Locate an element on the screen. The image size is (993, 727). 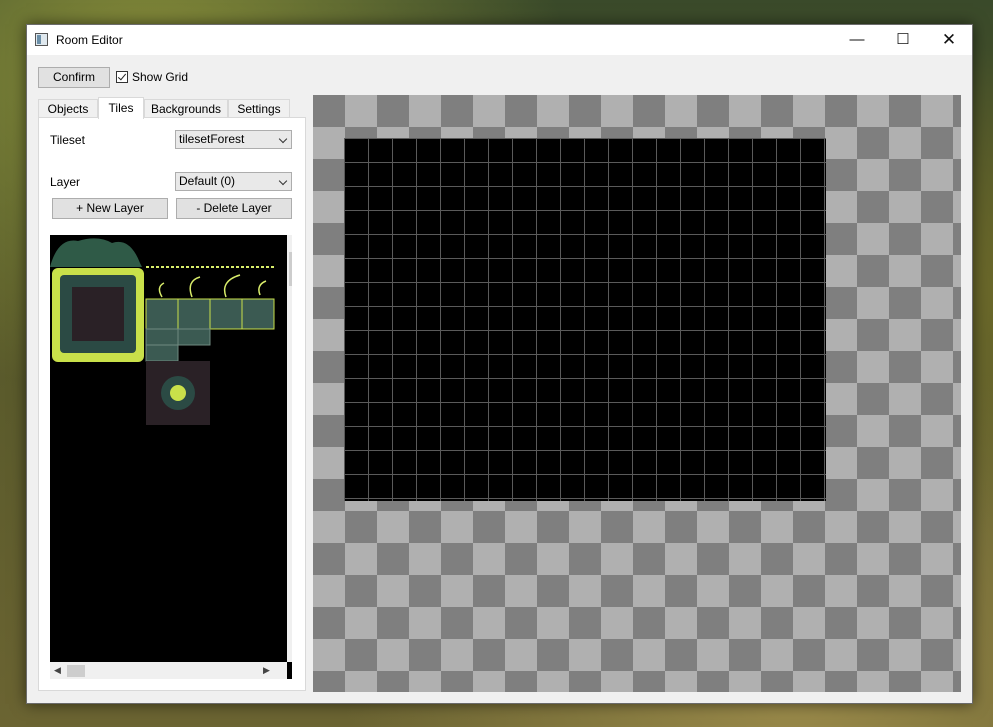
vine-tiles is located at coordinates (212, 286).